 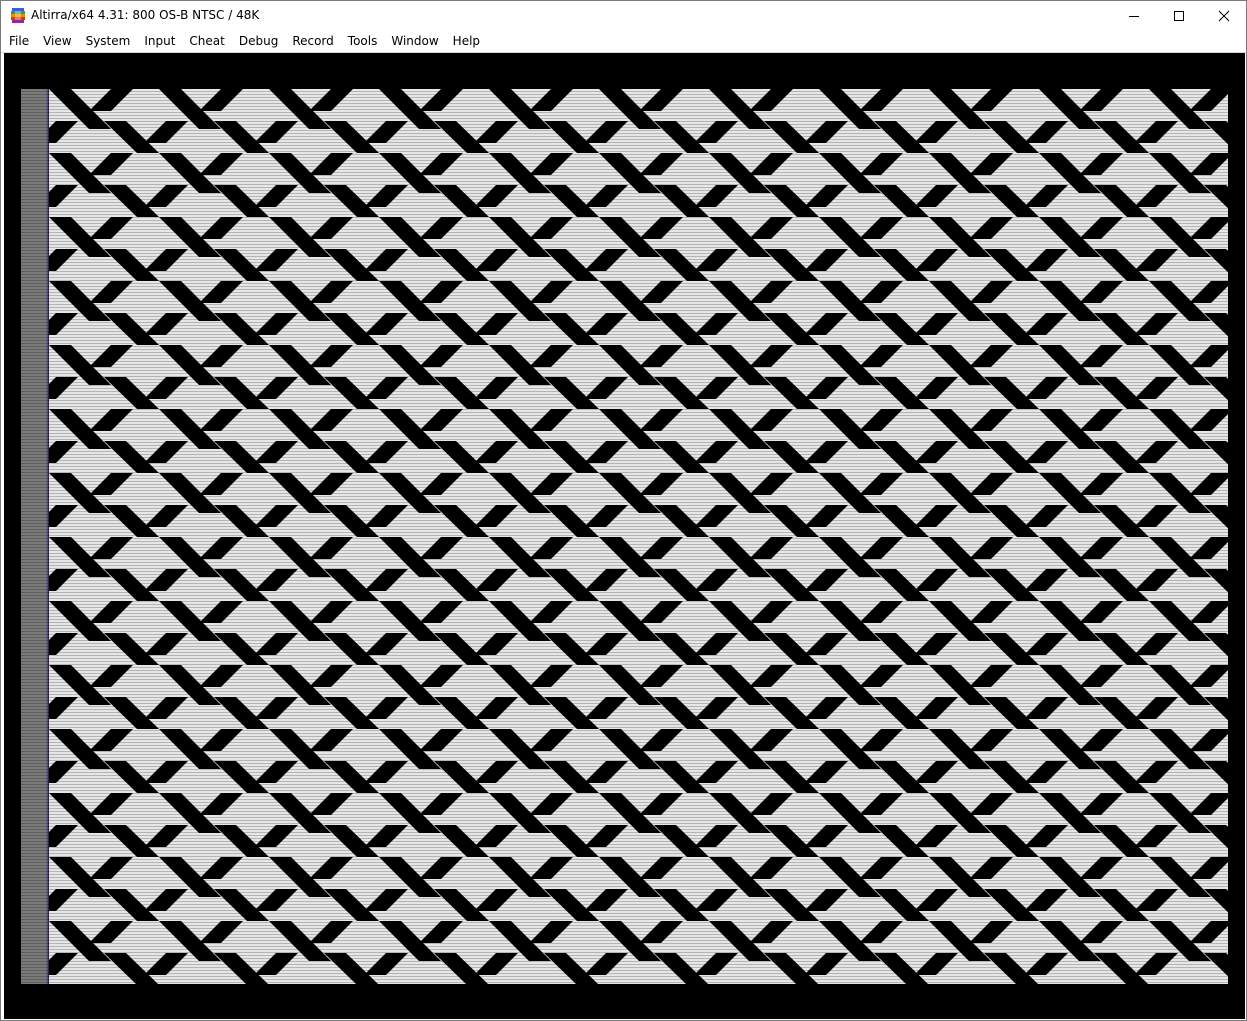 What do you see at coordinates (363, 41) in the screenshot?
I see `menu-tools: Tools` at bounding box center [363, 41].